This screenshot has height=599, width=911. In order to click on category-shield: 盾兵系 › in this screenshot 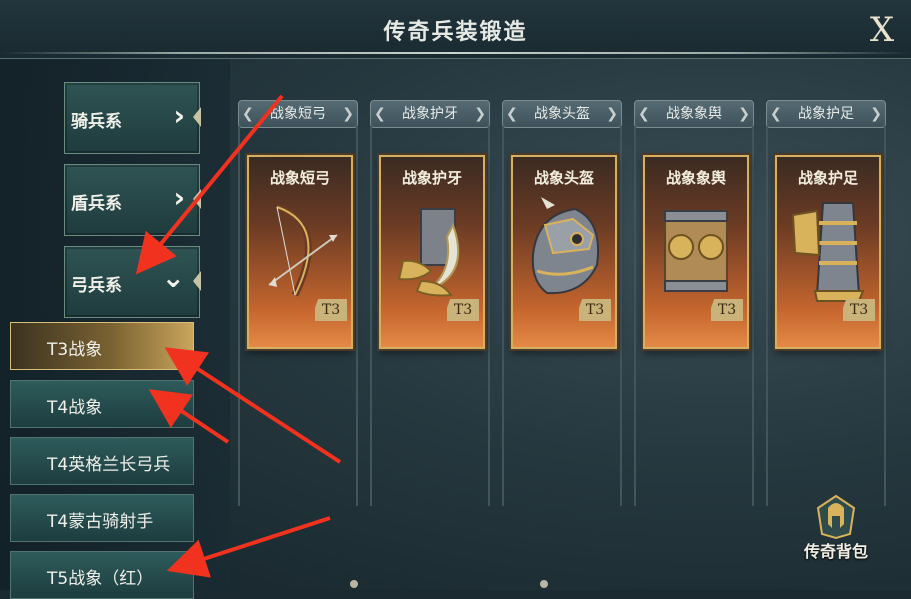, I will do `click(132, 200)`.